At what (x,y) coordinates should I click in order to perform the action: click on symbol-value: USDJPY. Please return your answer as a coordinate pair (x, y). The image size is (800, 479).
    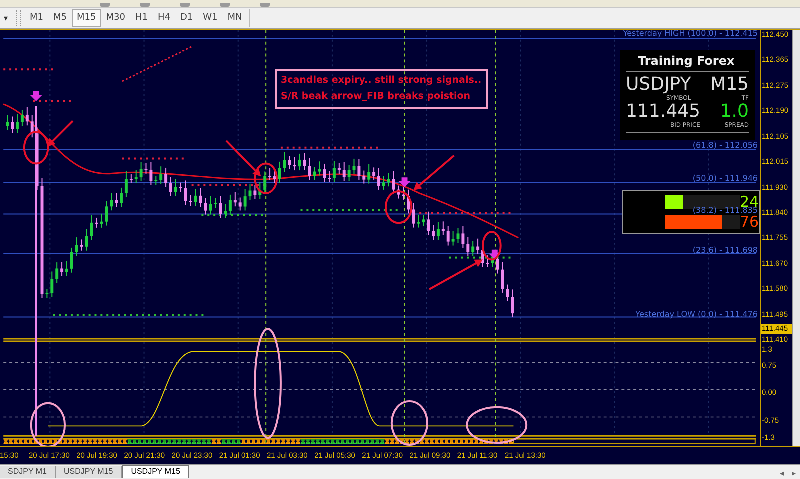
    Looking at the image, I should click on (659, 85).